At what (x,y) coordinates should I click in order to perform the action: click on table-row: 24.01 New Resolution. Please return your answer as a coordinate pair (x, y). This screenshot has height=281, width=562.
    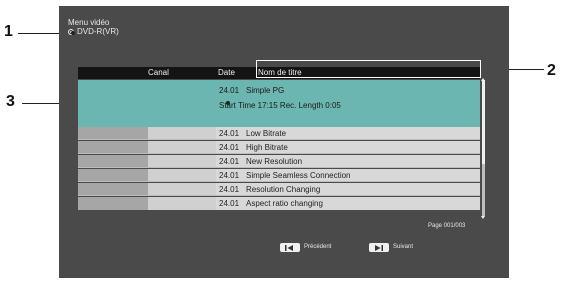
    Looking at the image, I should click on (279, 161).